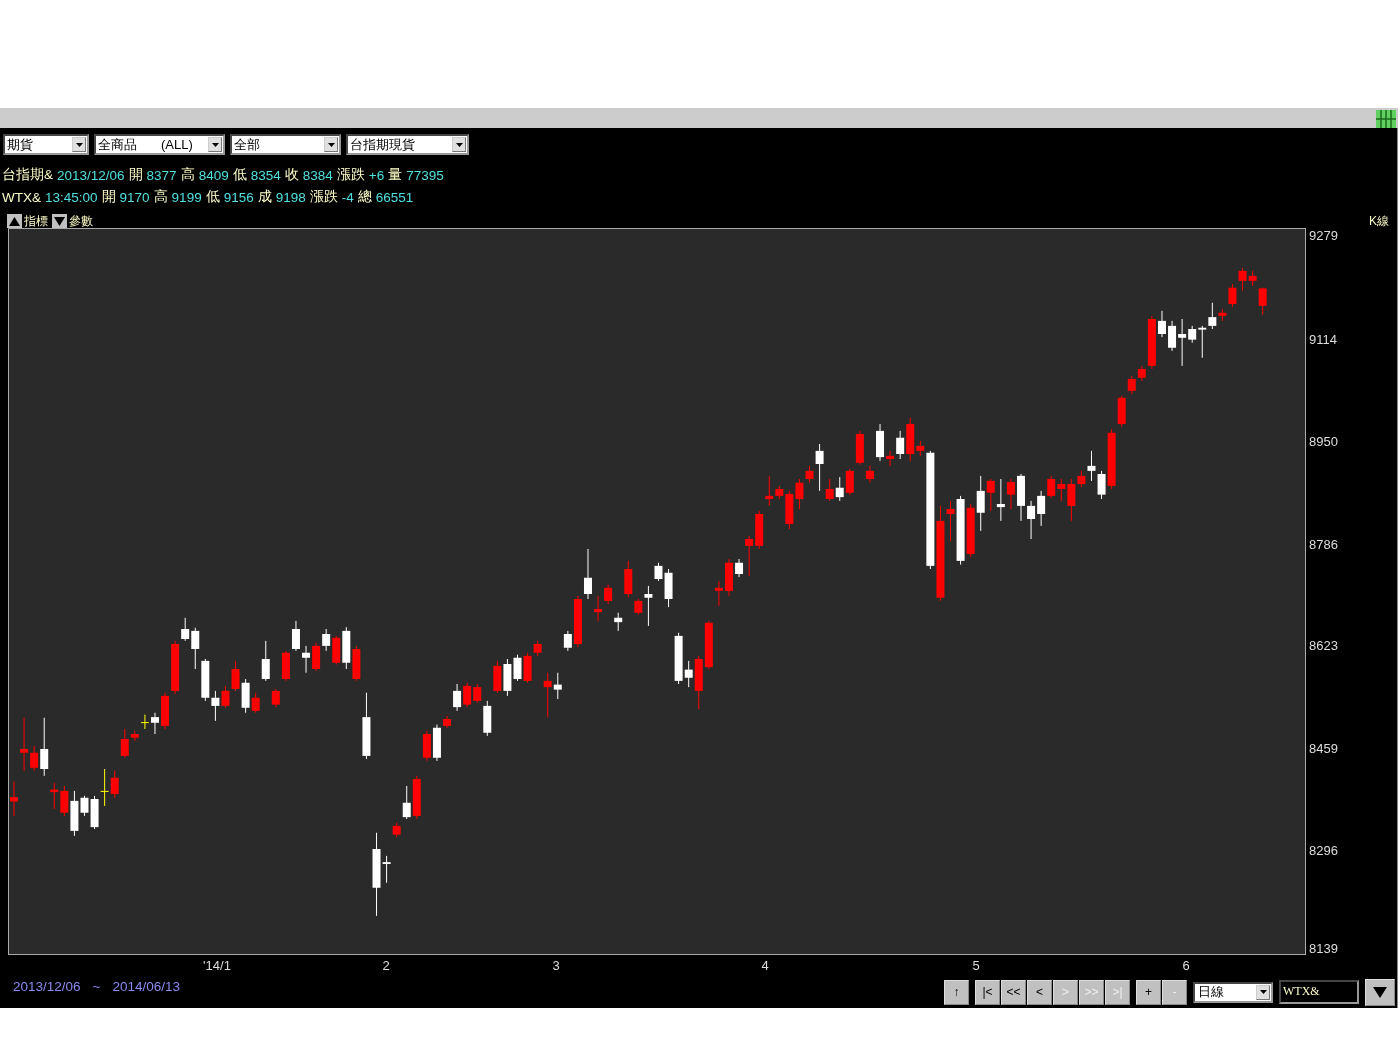 This screenshot has height=1050, width=1400. What do you see at coordinates (987, 992) in the screenshot?
I see `nav-button: |<` at bounding box center [987, 992].